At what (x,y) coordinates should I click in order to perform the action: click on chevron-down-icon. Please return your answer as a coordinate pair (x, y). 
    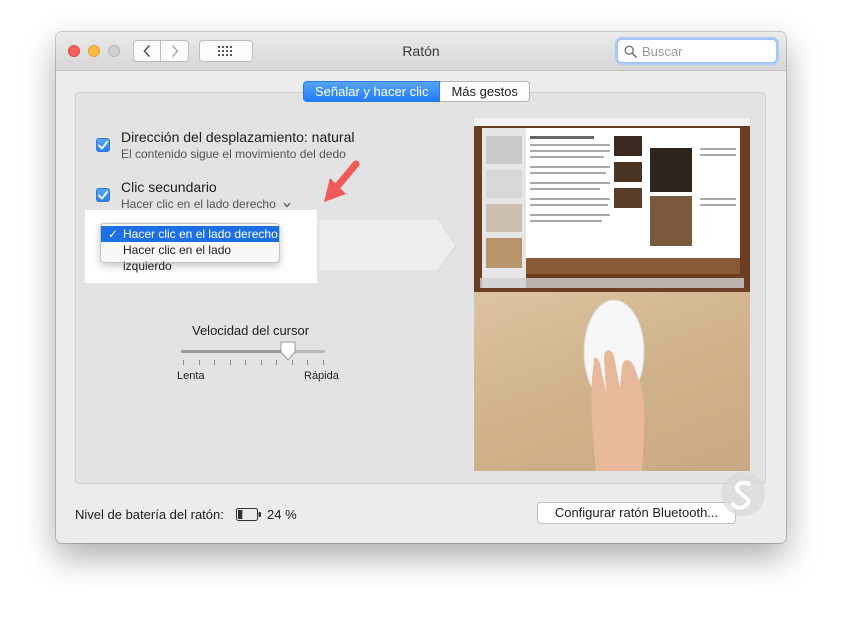
    Looking at the image, I should click on (287, 205).